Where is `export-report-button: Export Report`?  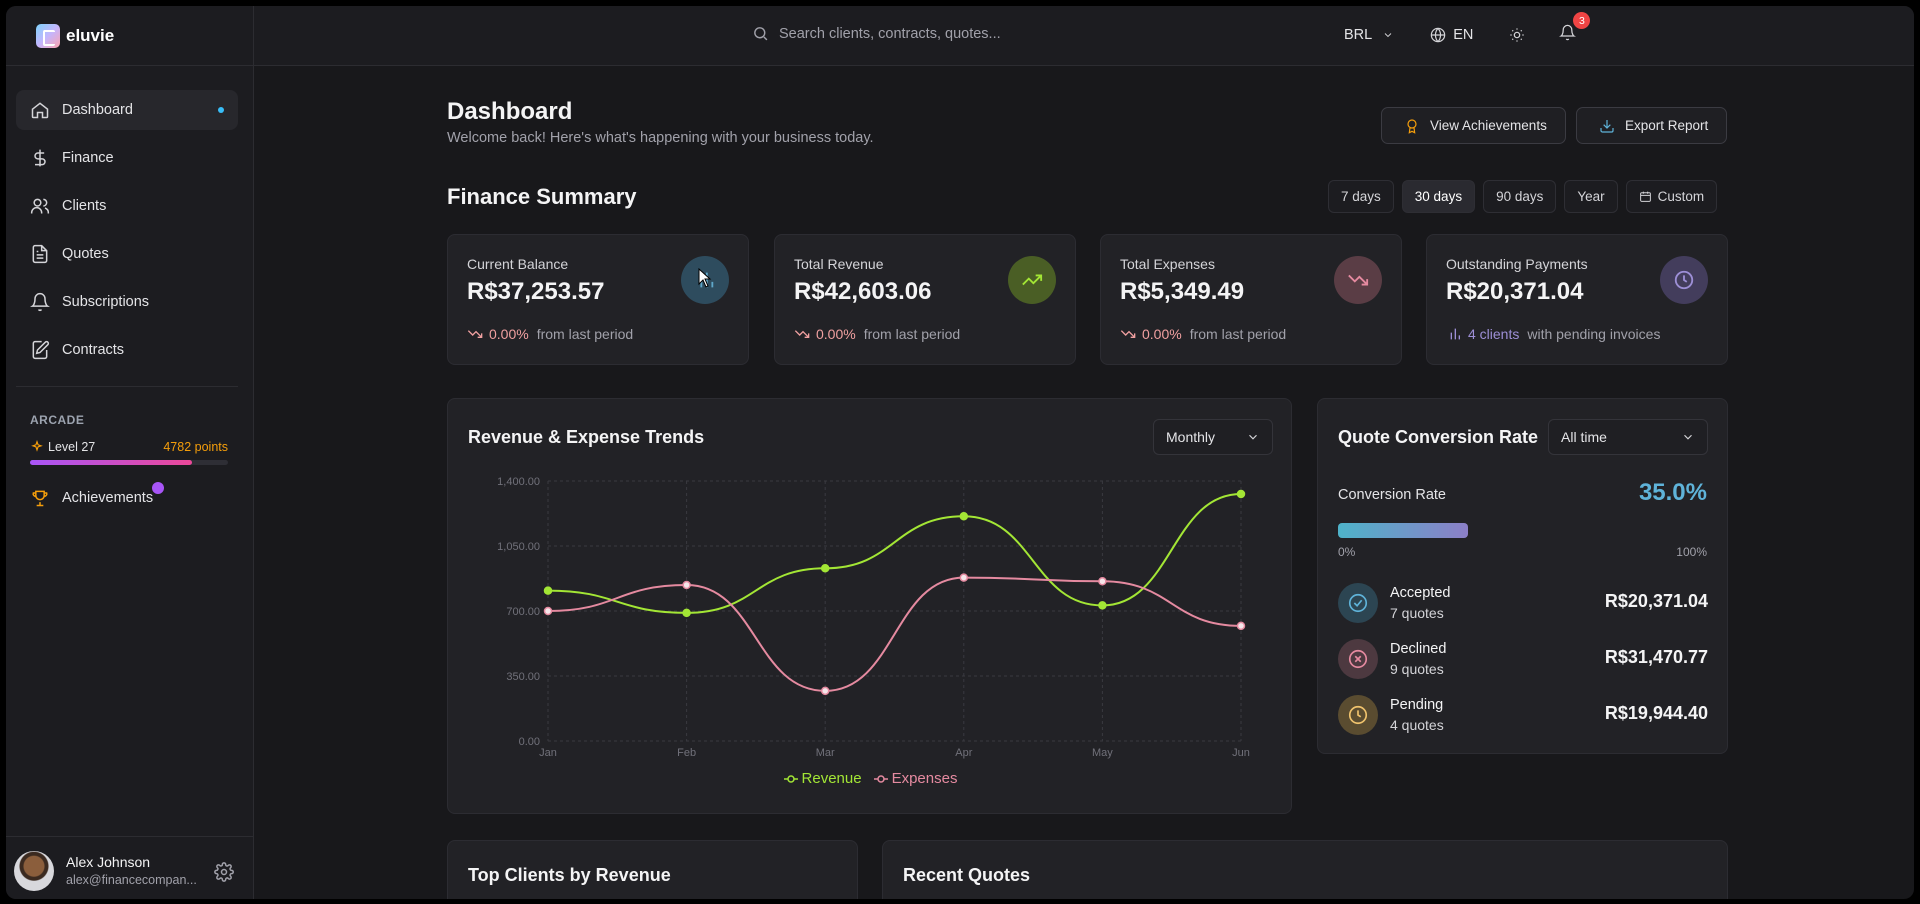 export-report-button: Export Report is located at coordinates (1651, 125).